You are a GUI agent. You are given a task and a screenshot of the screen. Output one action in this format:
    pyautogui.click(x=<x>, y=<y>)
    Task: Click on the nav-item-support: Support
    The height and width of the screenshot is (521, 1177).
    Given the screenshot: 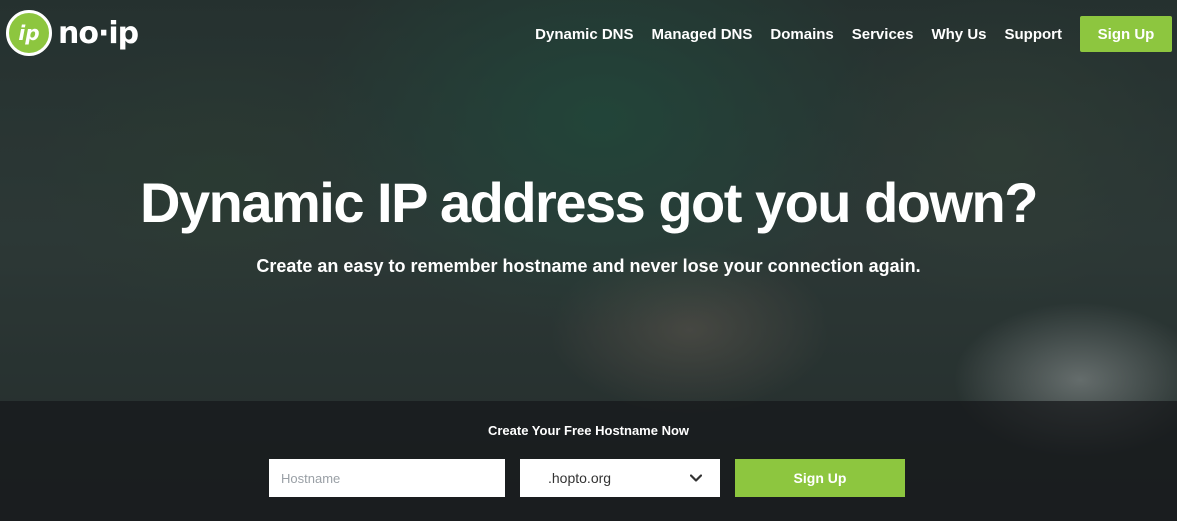 What is the action you would take?
    pyautogui.click(x=1034, y=34)
    